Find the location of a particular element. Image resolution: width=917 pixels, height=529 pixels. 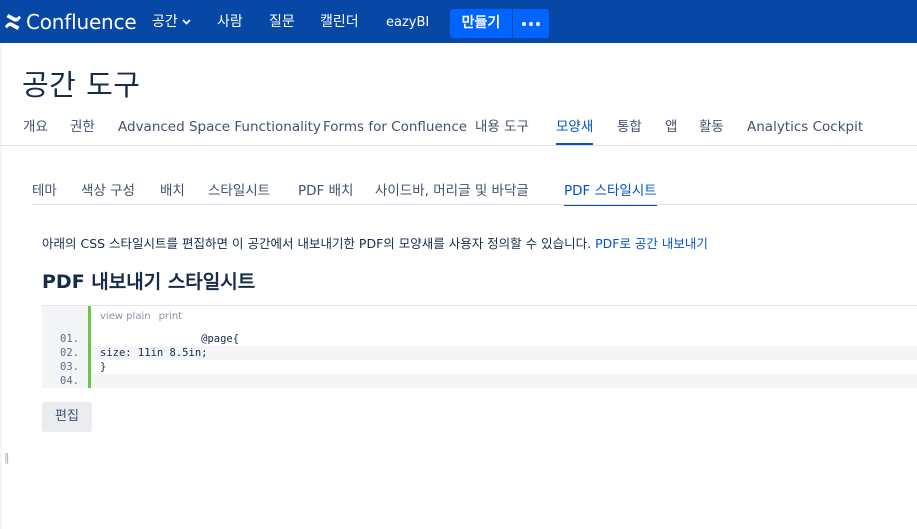

subtab-pdf-stylesheet: PDF 스타일시트 is located at coordinates (610, 193).